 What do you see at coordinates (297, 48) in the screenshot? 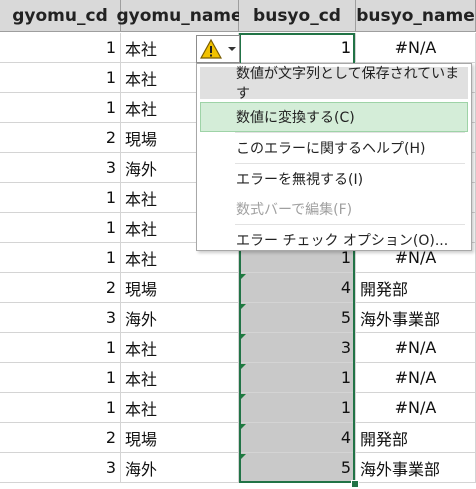
I see `active-cell: 1` at bounding box center [297, 48].